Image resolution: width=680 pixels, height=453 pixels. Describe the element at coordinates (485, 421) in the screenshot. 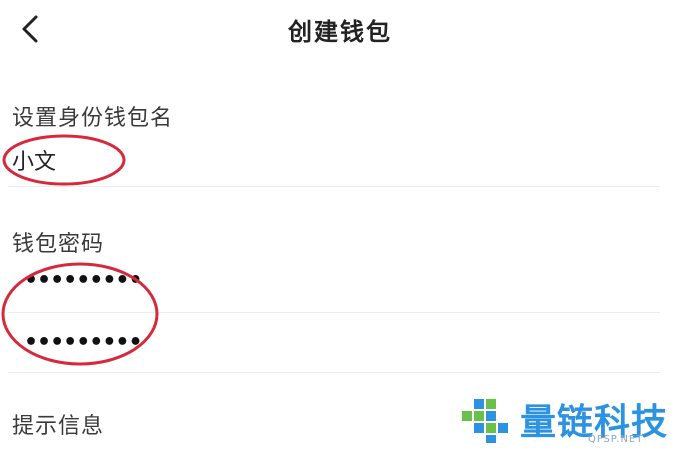

I see `watermark-logo-icon` at that location.